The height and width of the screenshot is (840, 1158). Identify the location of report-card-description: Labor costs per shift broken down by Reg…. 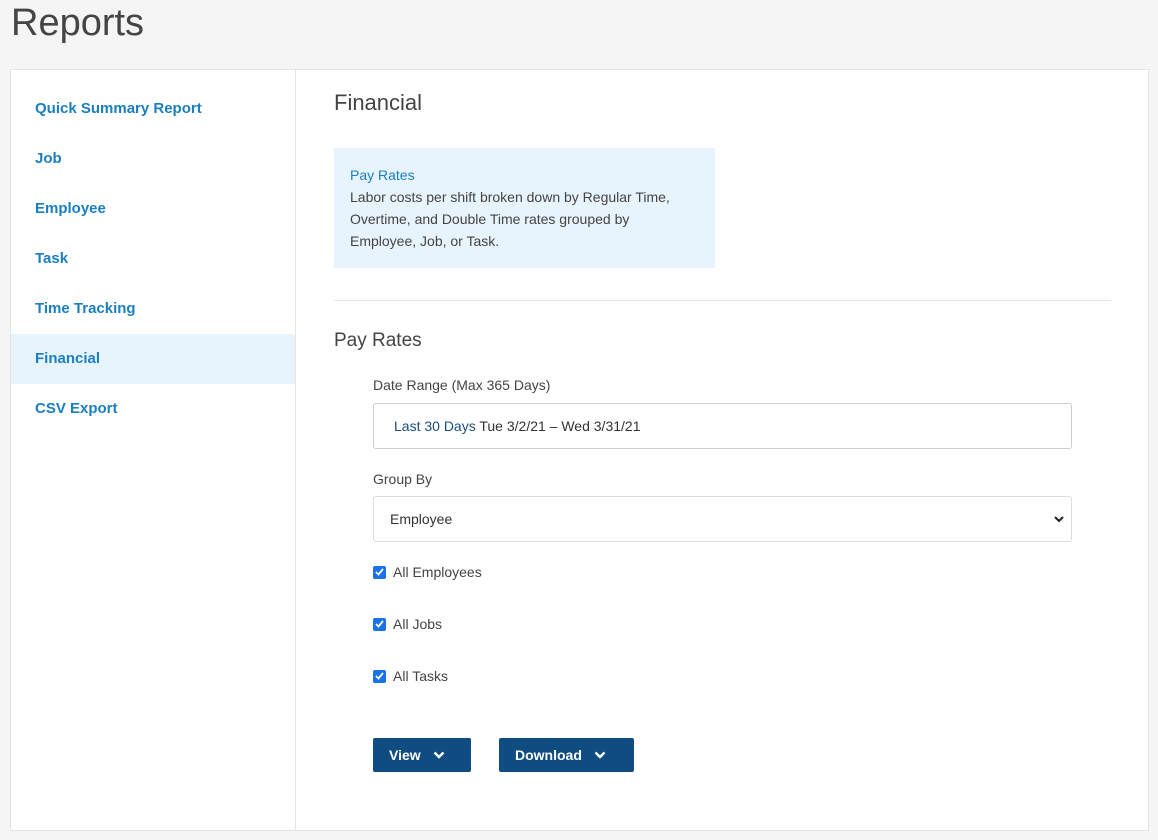
(524, 219).